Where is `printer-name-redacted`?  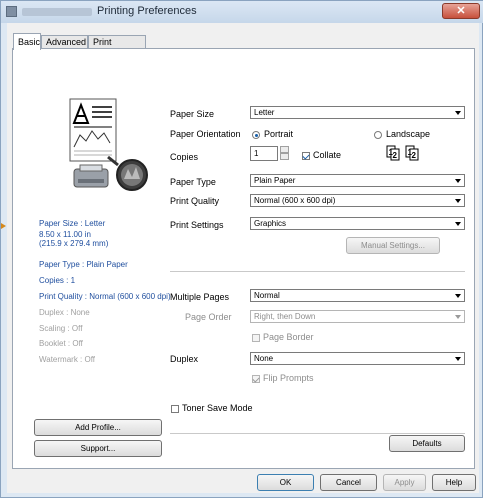 printer-name-redacted is located at coordinates (57, 12).